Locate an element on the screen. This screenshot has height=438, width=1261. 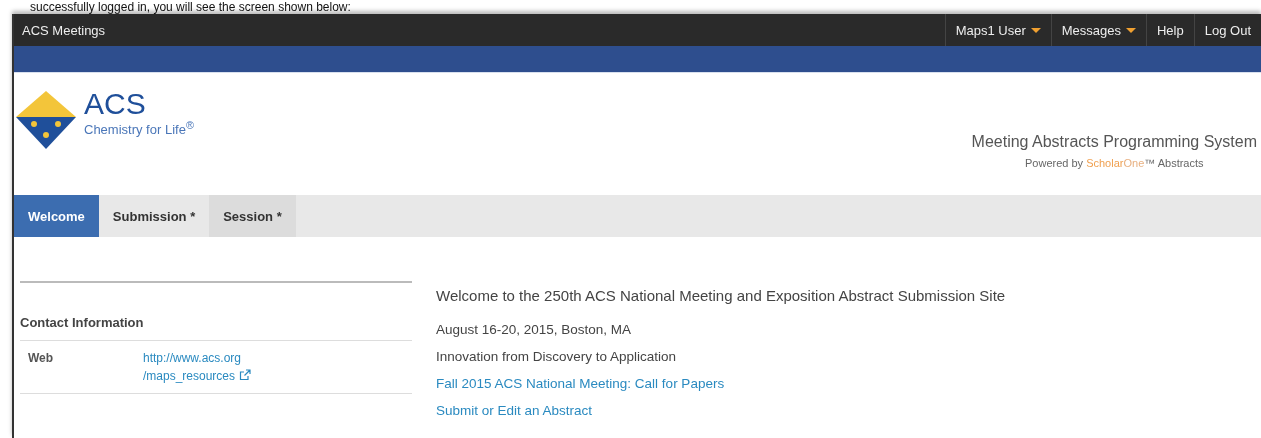
page-link: Fall 2015 ACS National Meeting: Call for Papers is located at coordinates (721, 383).